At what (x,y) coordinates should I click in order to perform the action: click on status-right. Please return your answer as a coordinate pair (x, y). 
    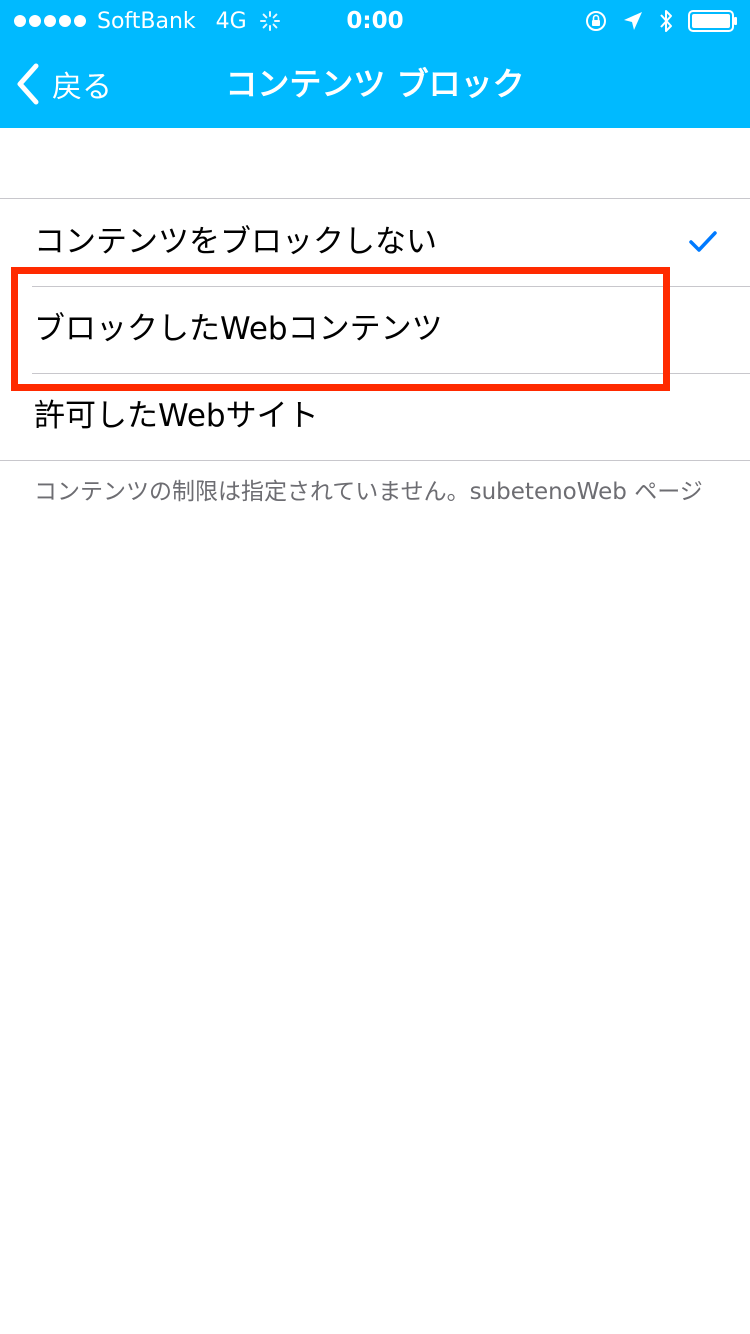
    Looking at the image, I should click on (654, 21).